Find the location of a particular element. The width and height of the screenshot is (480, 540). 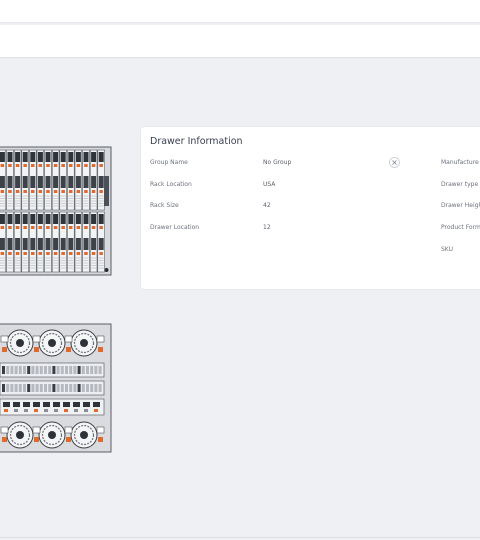

clear-group-button is located at coordinates (394, 162).